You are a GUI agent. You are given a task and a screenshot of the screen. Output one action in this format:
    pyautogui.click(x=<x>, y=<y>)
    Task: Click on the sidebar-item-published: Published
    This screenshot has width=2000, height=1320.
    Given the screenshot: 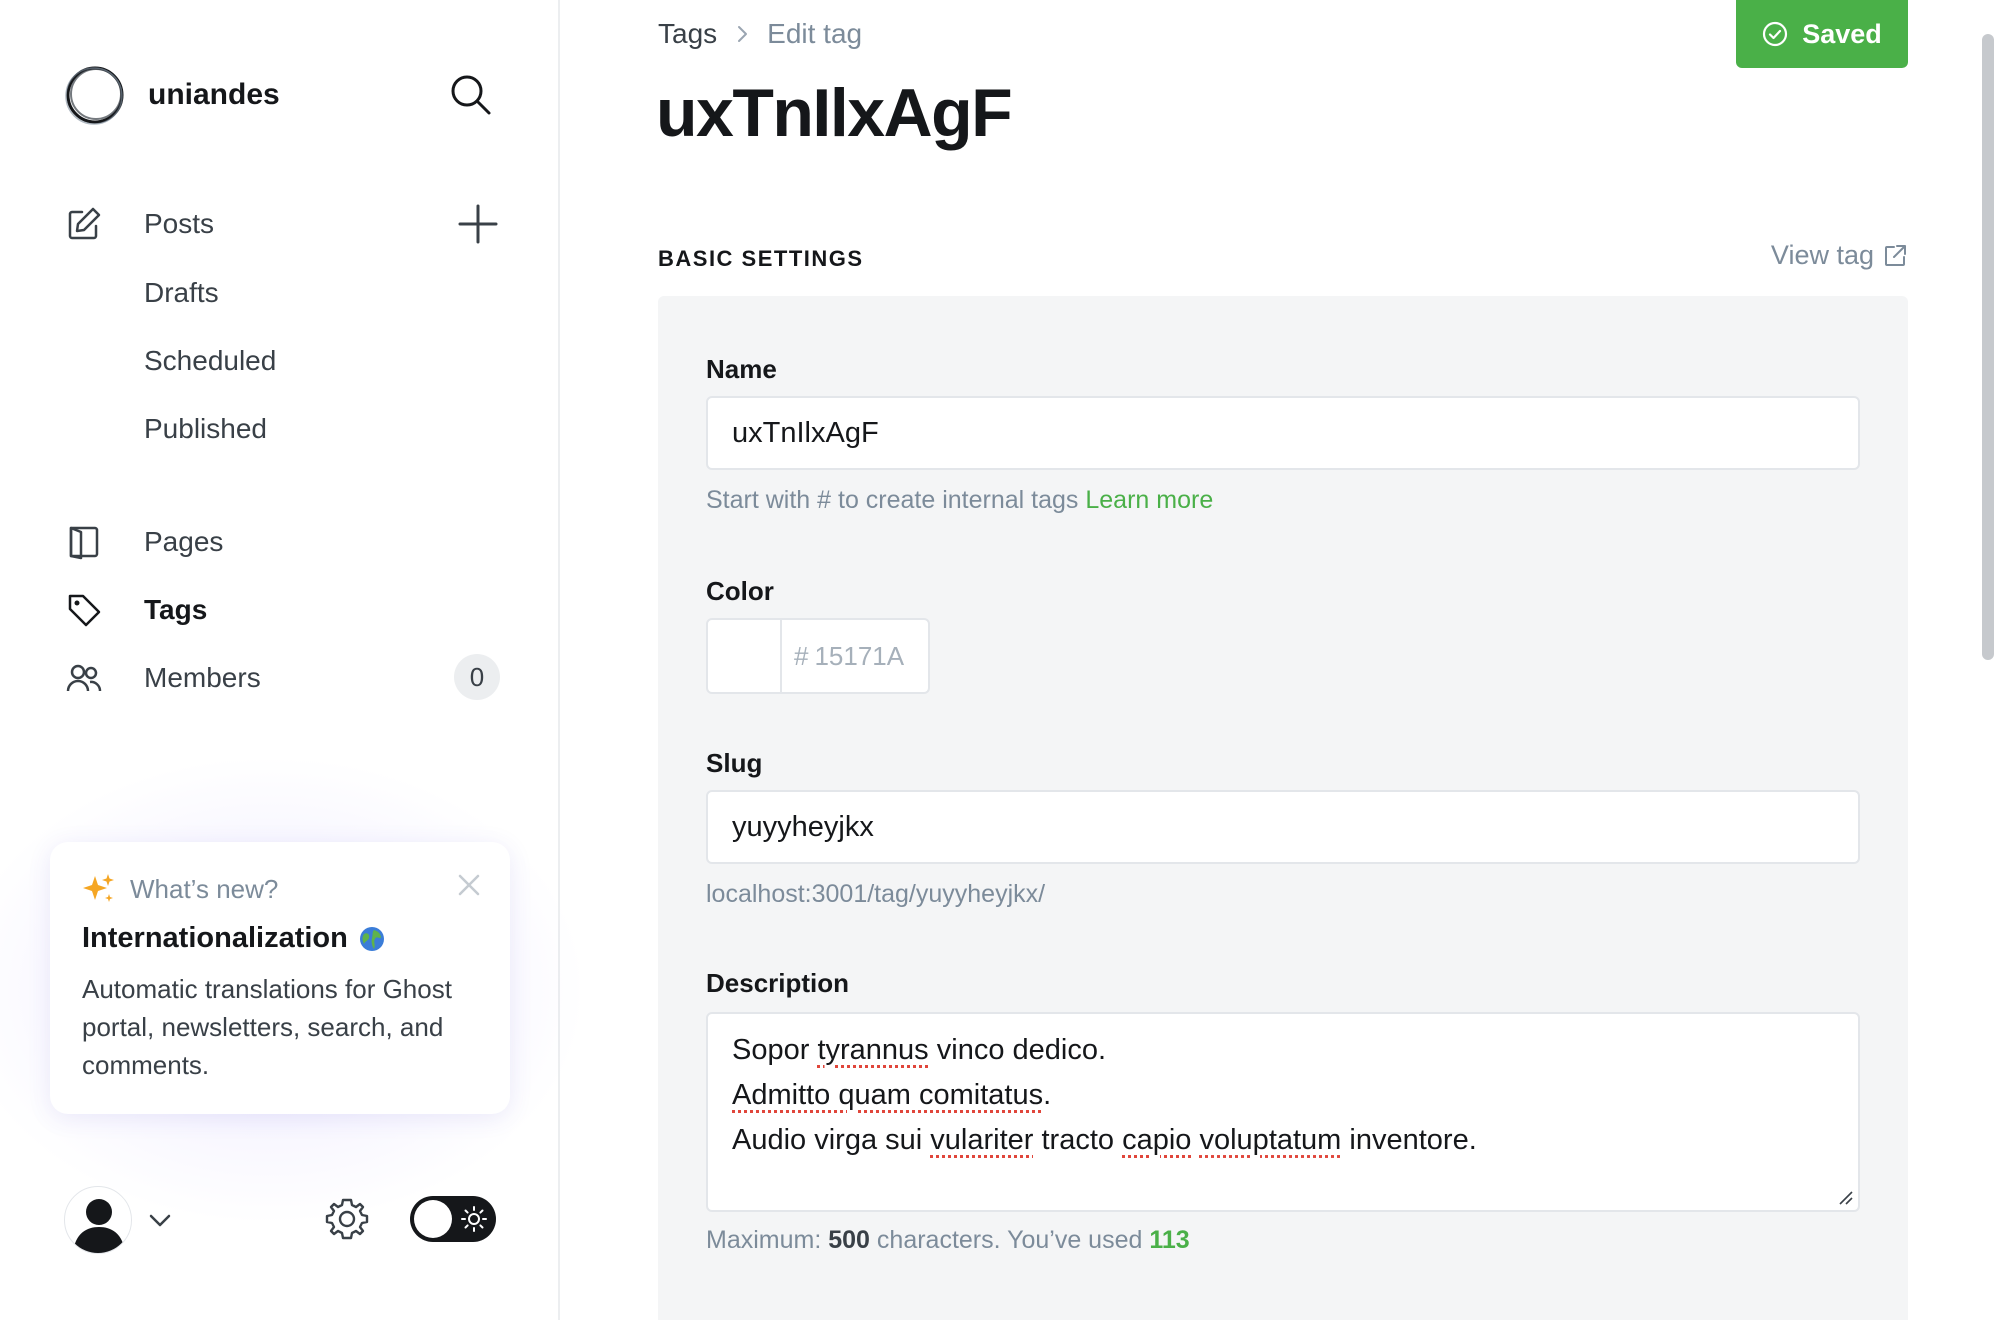 What is the action you would take?
    pyautogui.click(x=205, y=429)
    